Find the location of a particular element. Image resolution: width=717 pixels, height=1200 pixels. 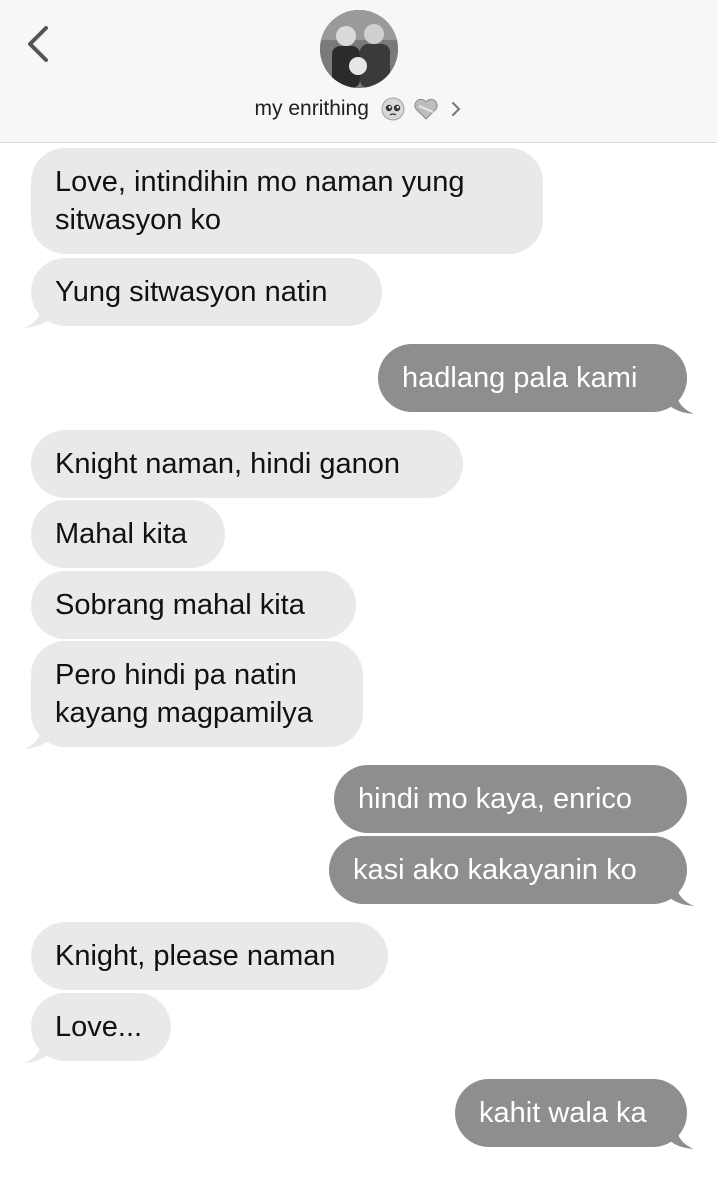

message-text-line: sitwasyon ko is located at coordinates (138, 220).